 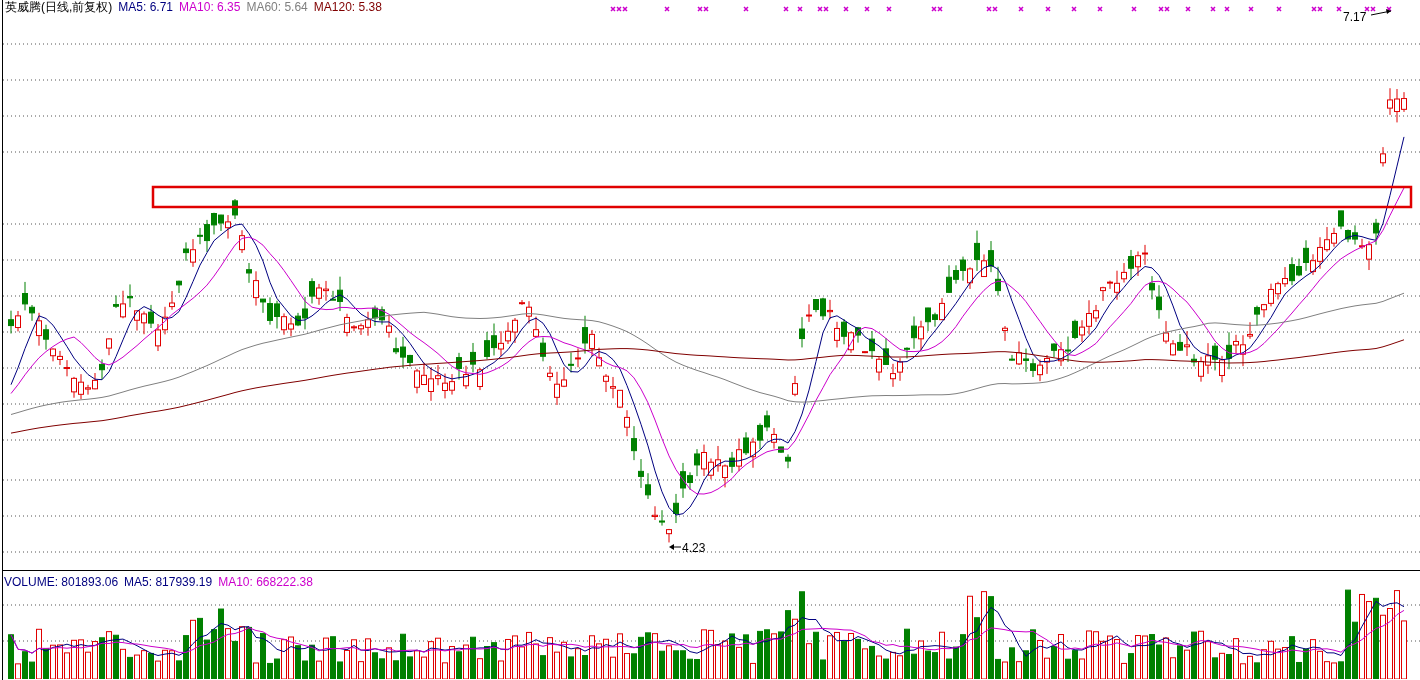 I want to click on chart-title: 英威腾(日线,前复权), so click(x=59, y=7).